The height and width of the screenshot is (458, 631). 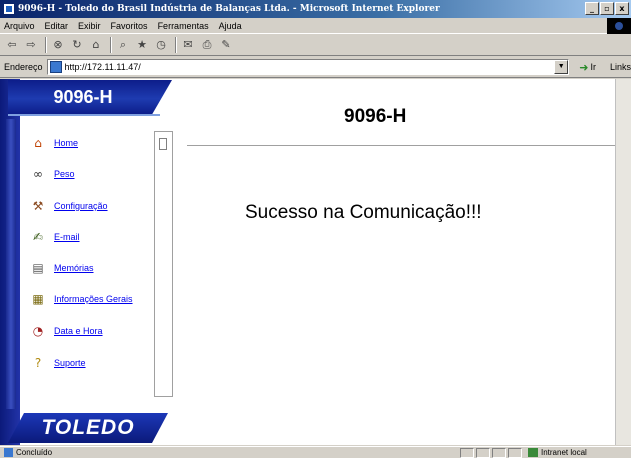 I want to click on sidebar-item-home: ⌂ Home, so click(x=54, y=143).